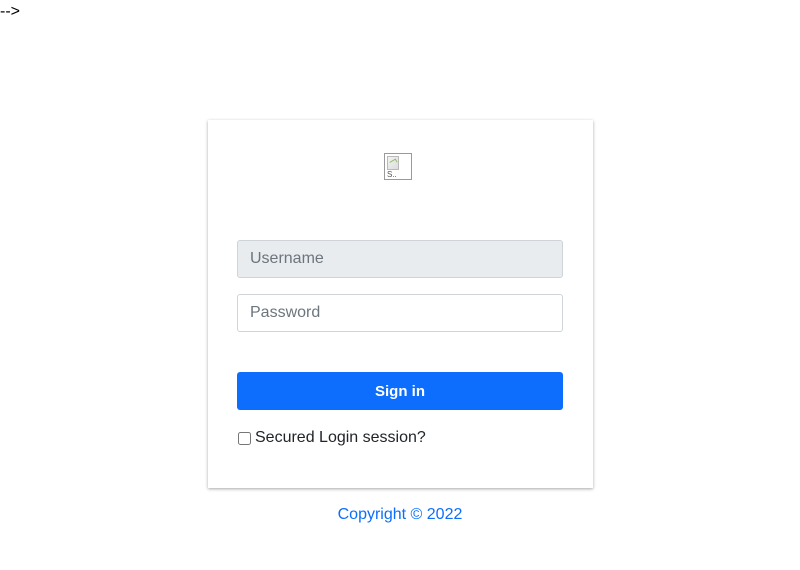 This screenshot has width=800, height=570. I want to click on logo-image: S.., so click(398, 166).